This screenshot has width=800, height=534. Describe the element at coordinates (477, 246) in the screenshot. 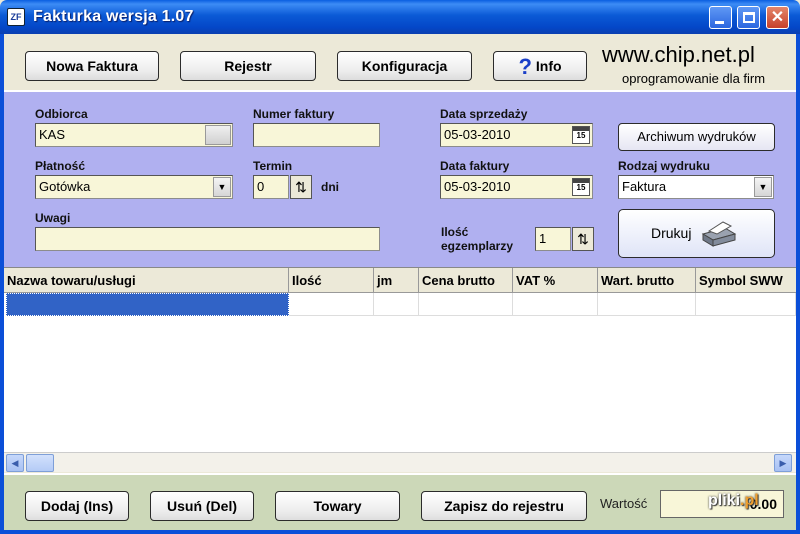

I see `copies-label-line2: egzemplarzy` at that location.